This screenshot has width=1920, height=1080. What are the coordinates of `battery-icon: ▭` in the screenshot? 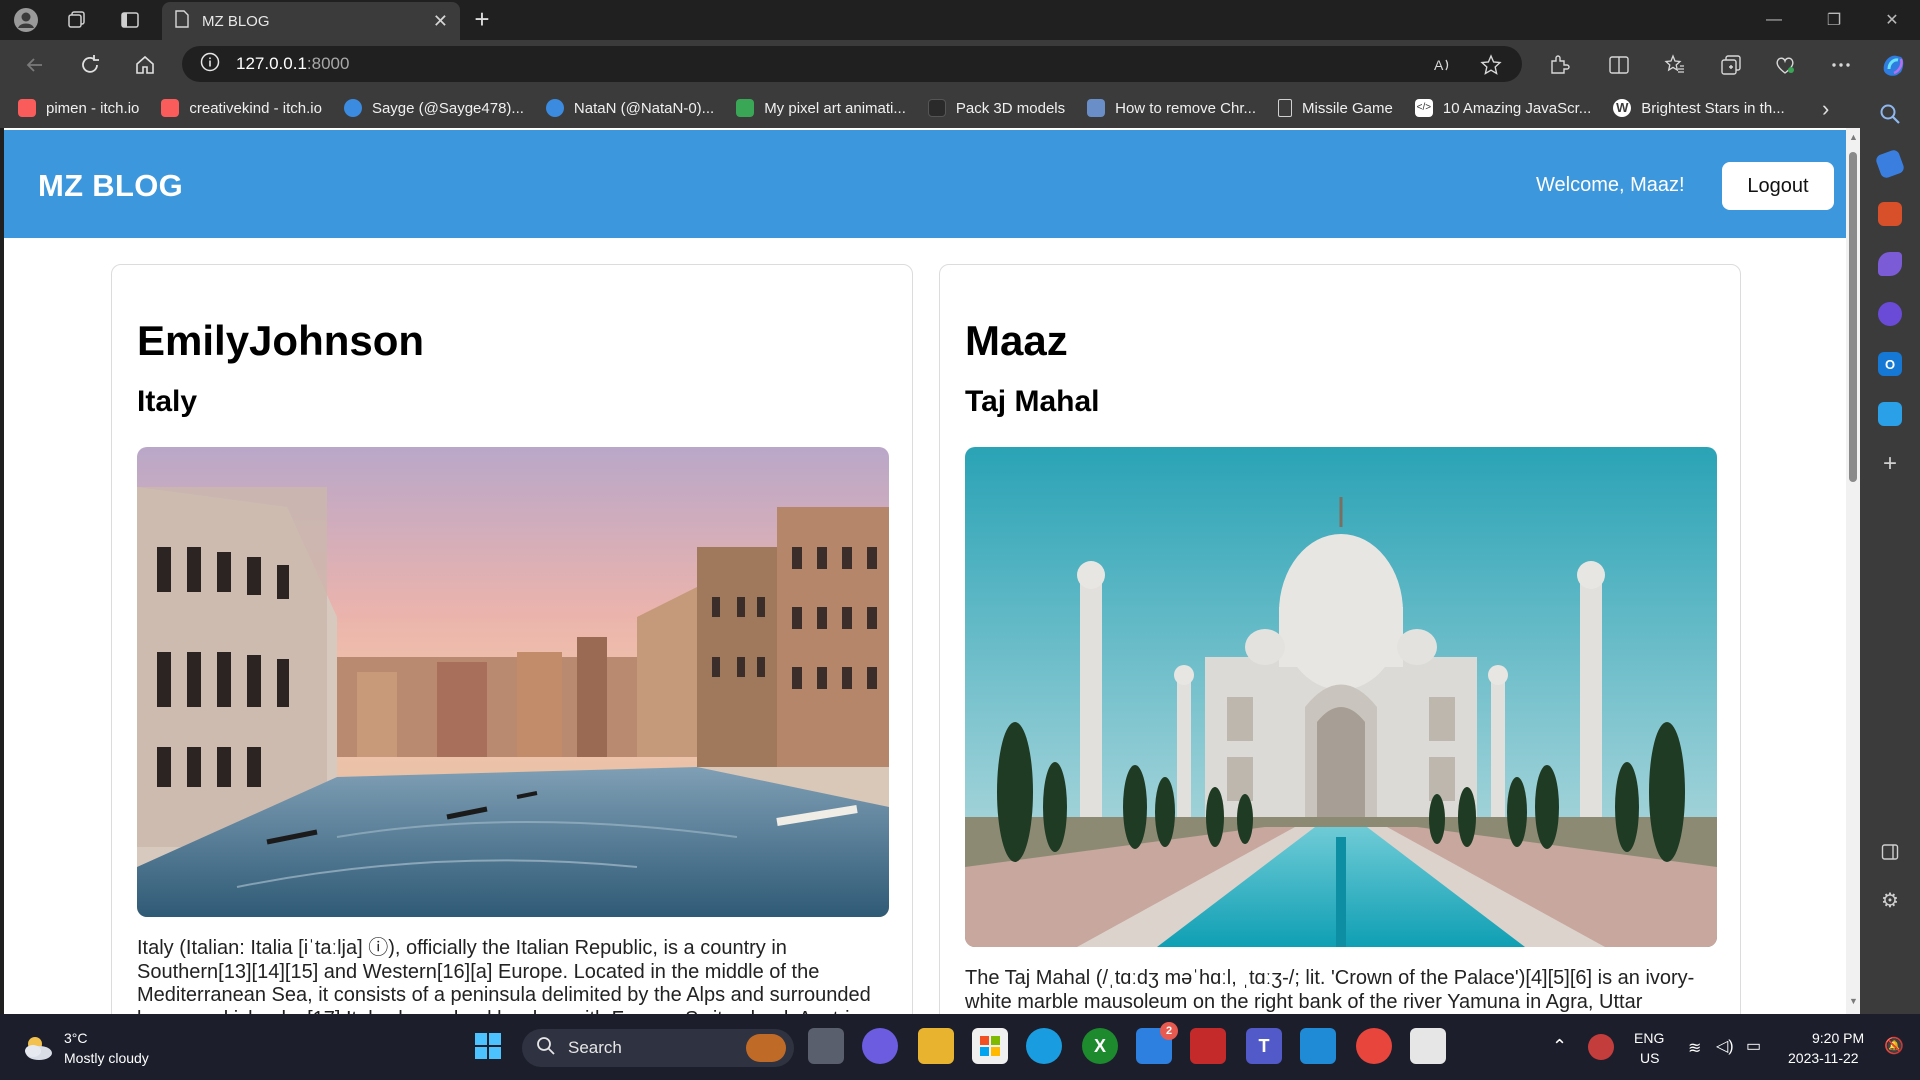 It's located at (1753, 1046).